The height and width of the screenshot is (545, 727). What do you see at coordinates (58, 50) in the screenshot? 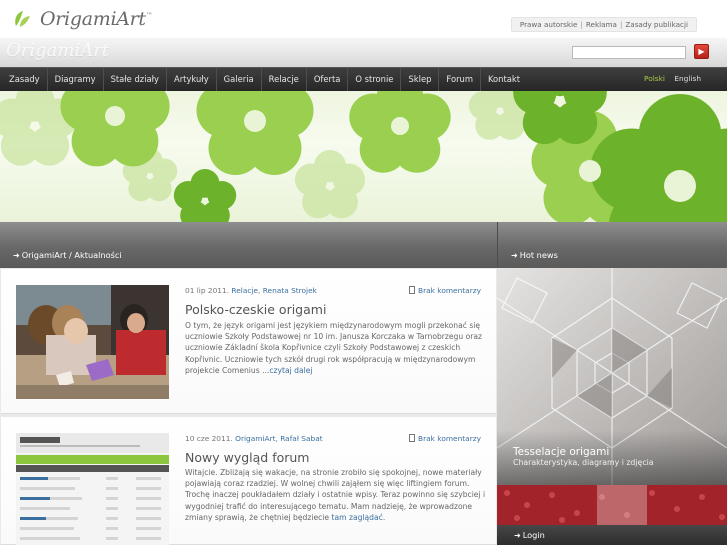
I see `ghost-logo: OrigamiArt` at bounding box center [58, 50].